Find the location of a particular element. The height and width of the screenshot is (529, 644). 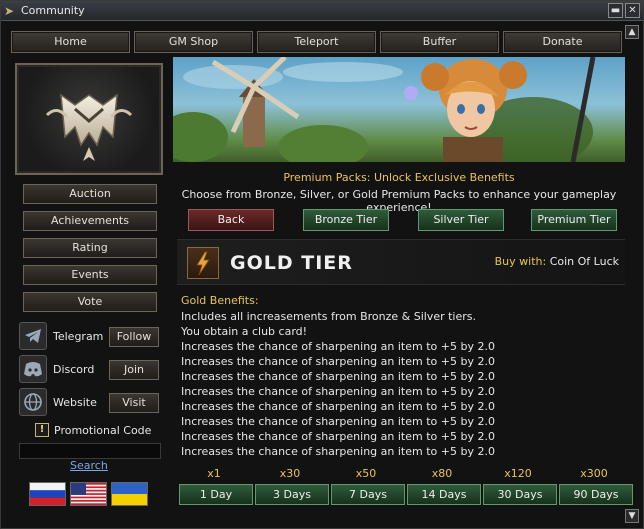

buy-with-currency: Coin Of Luck is located at coordinates (584, 261).